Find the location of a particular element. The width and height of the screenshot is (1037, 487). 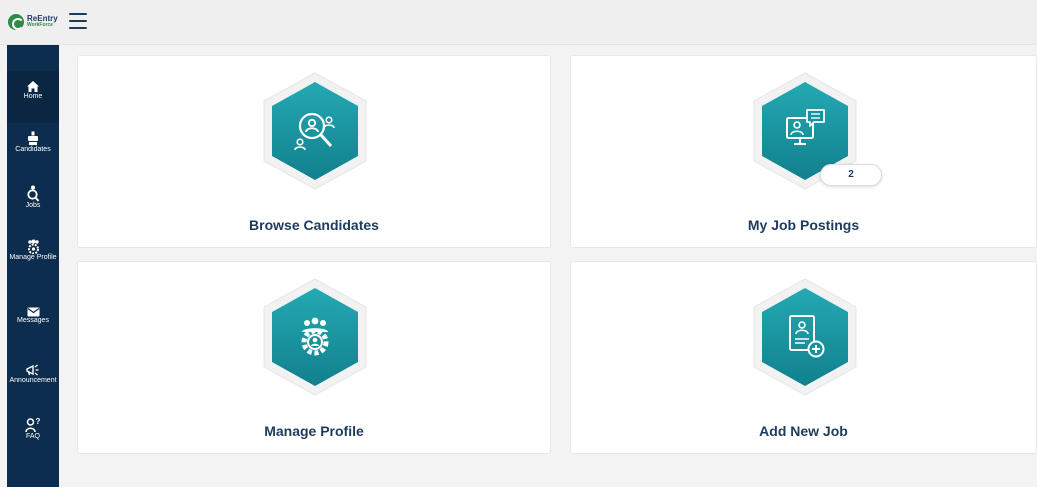

jobs-icon is located at coordinates (33, 193).